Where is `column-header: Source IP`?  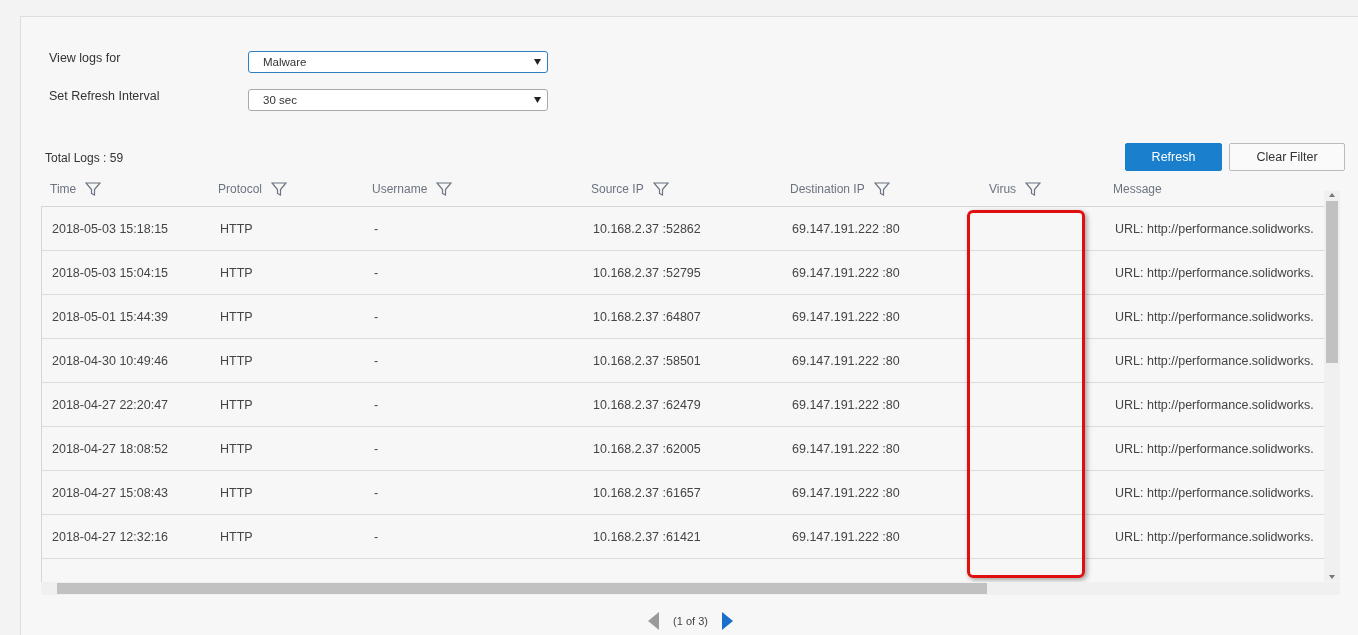
column-header: Source IP is located at coordinates (617, 188).